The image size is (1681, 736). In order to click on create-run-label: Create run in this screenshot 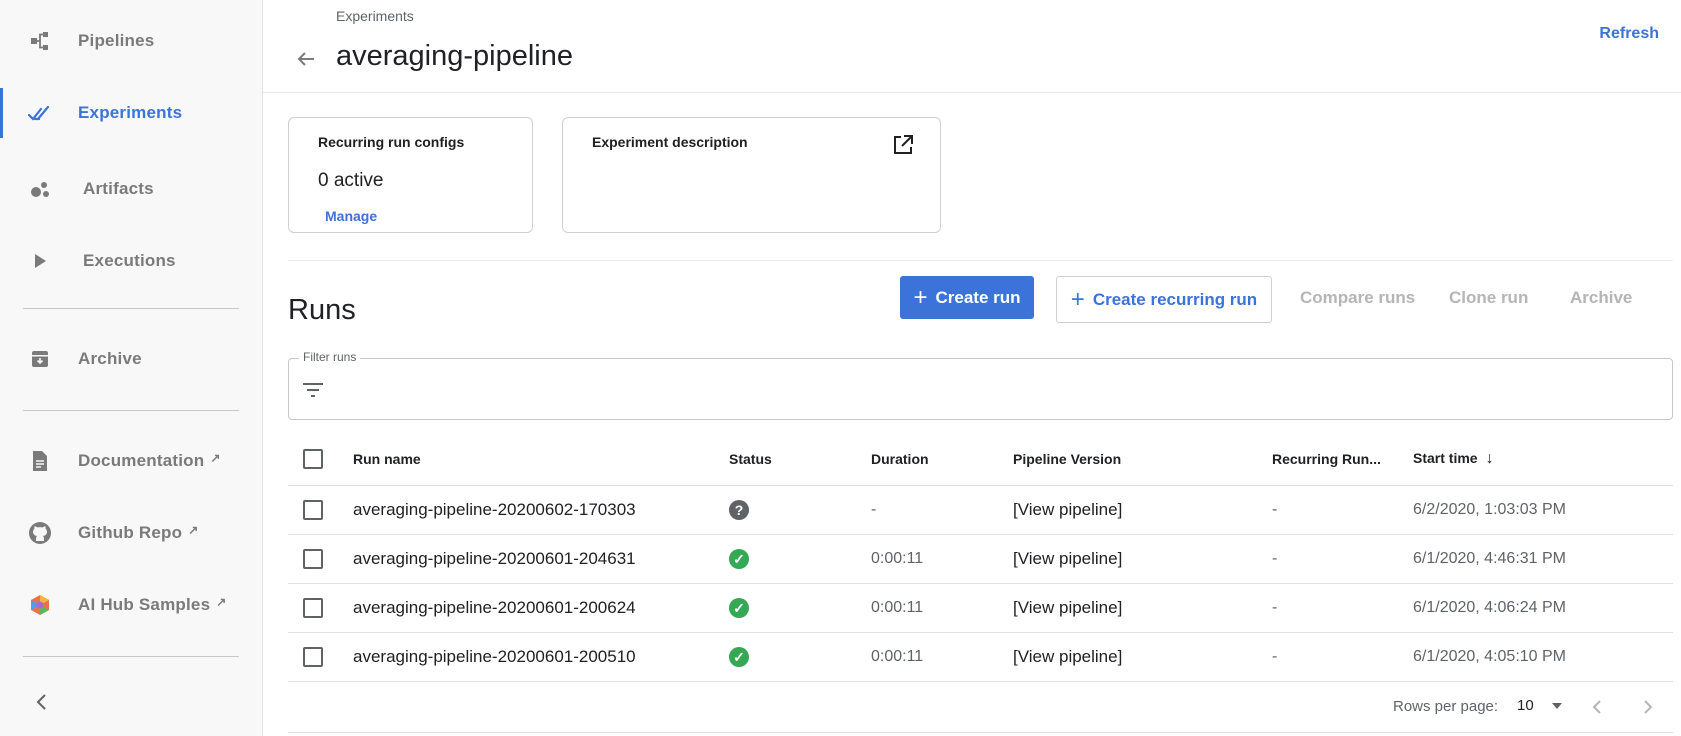, I will do `click(978, 297)`.